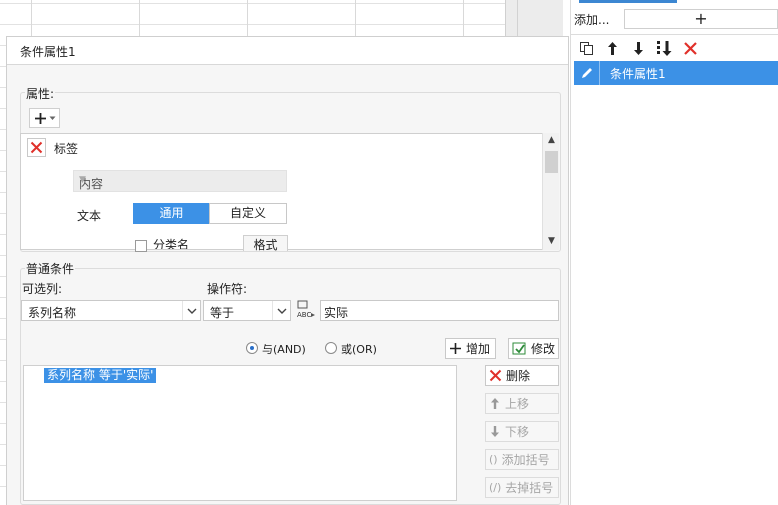 The width and height of the screenshot is (778, 505). I want to click on scroll-thumb, so click(551, 162).